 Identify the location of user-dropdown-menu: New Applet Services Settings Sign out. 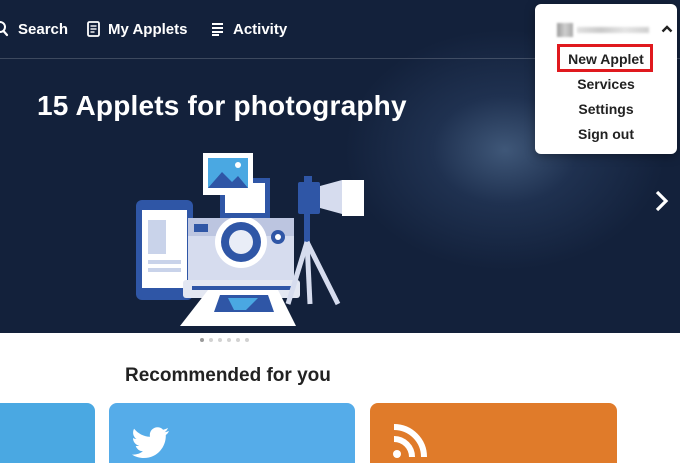
(606, 79).